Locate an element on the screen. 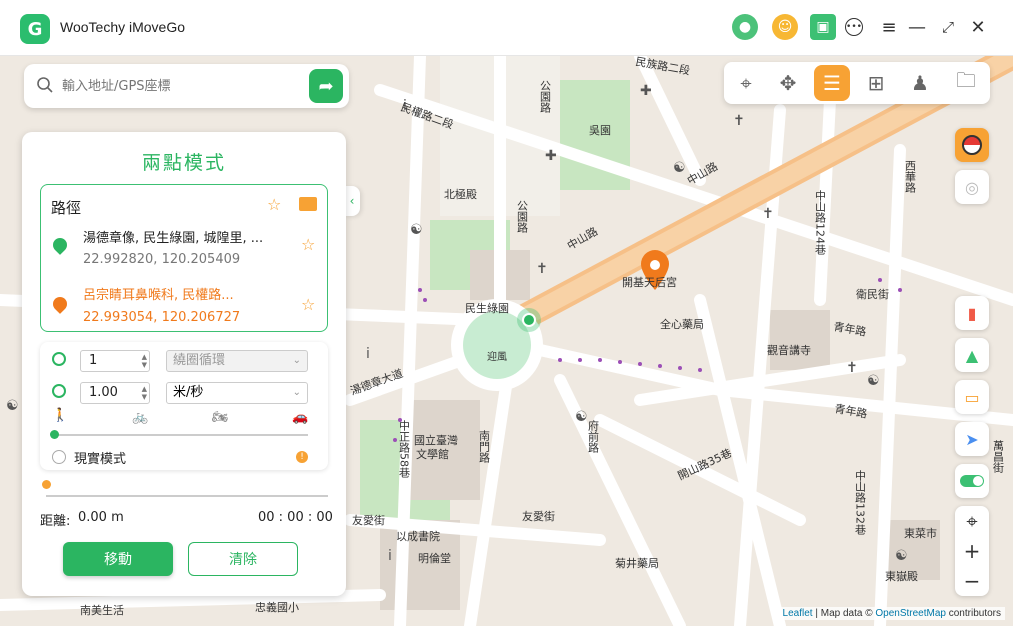  svg-text: 忠義國小 is located at coordinates (277, 607).